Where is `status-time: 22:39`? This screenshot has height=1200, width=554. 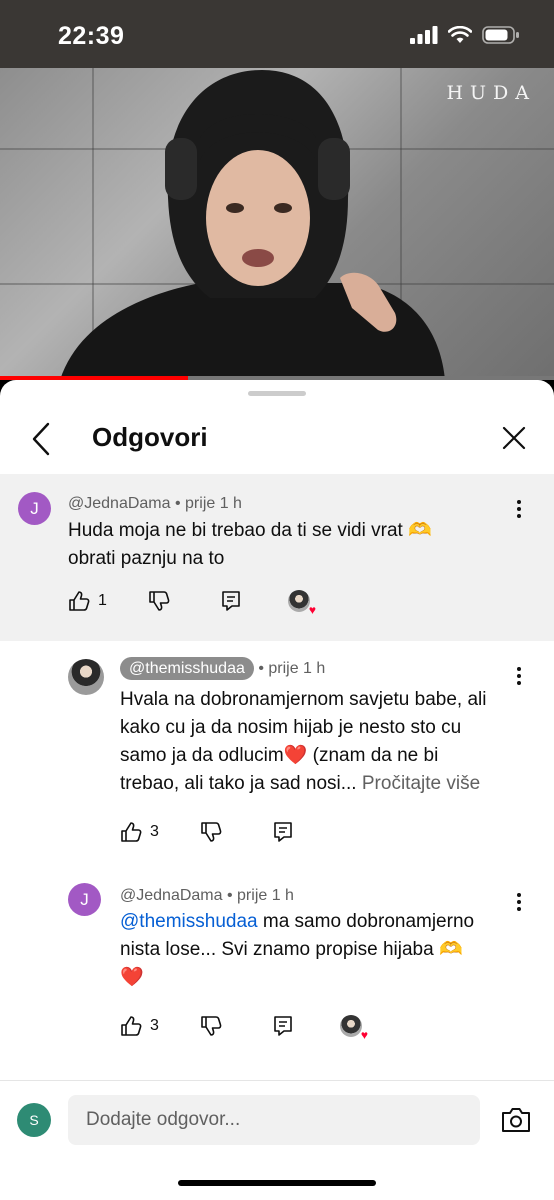 status-time: 22:39 is located at coordinates (91, 36).